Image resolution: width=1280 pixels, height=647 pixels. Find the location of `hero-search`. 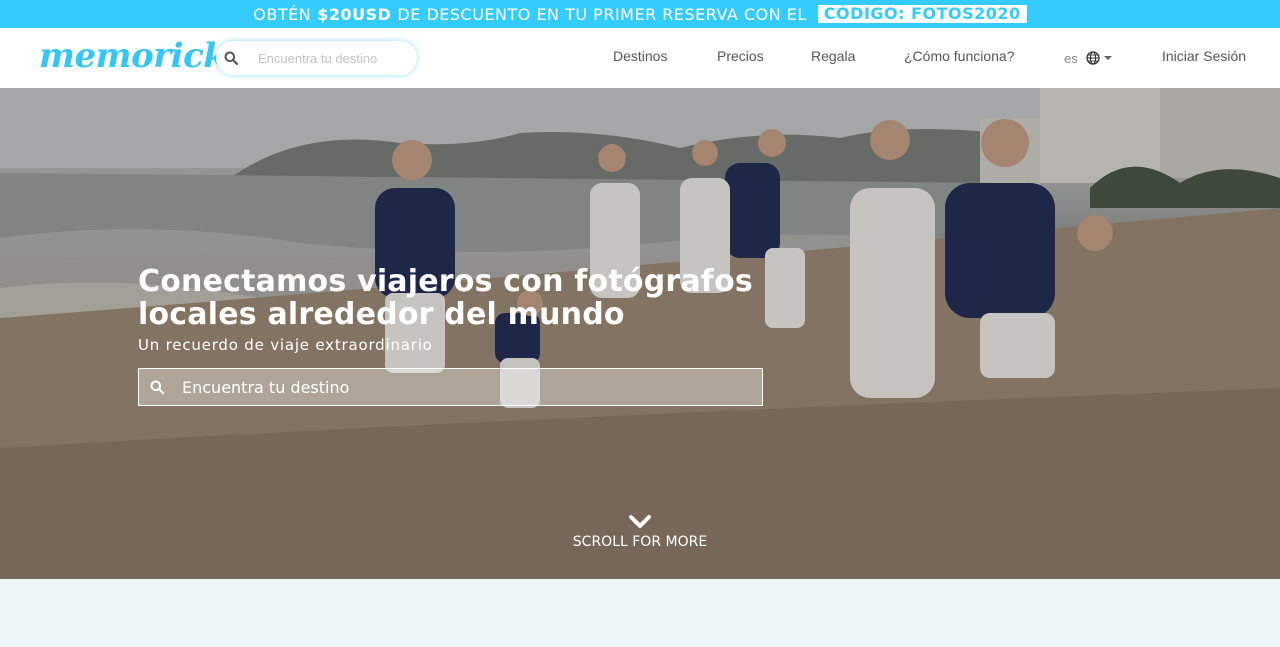

hero-search is located at coordinates (450, 387).